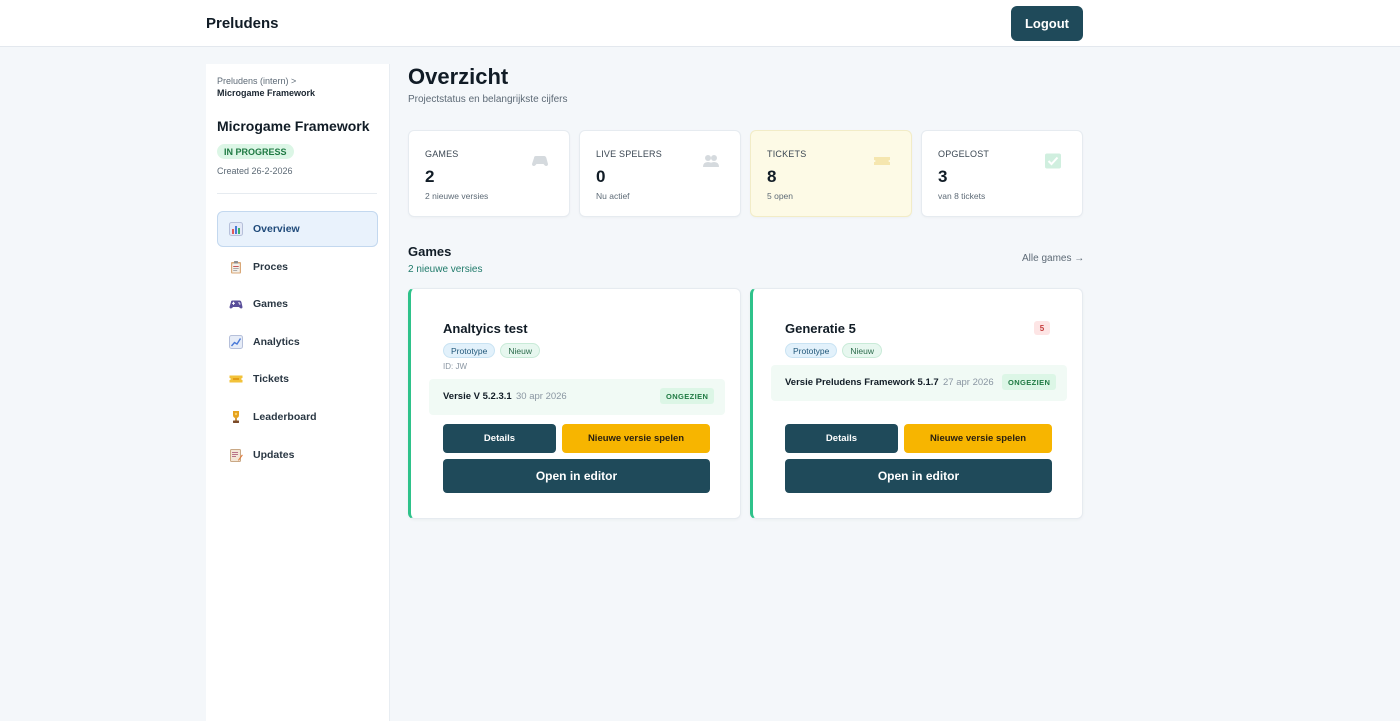  I want to click on sidebar-item-label: Tickets, so click(271, 379).